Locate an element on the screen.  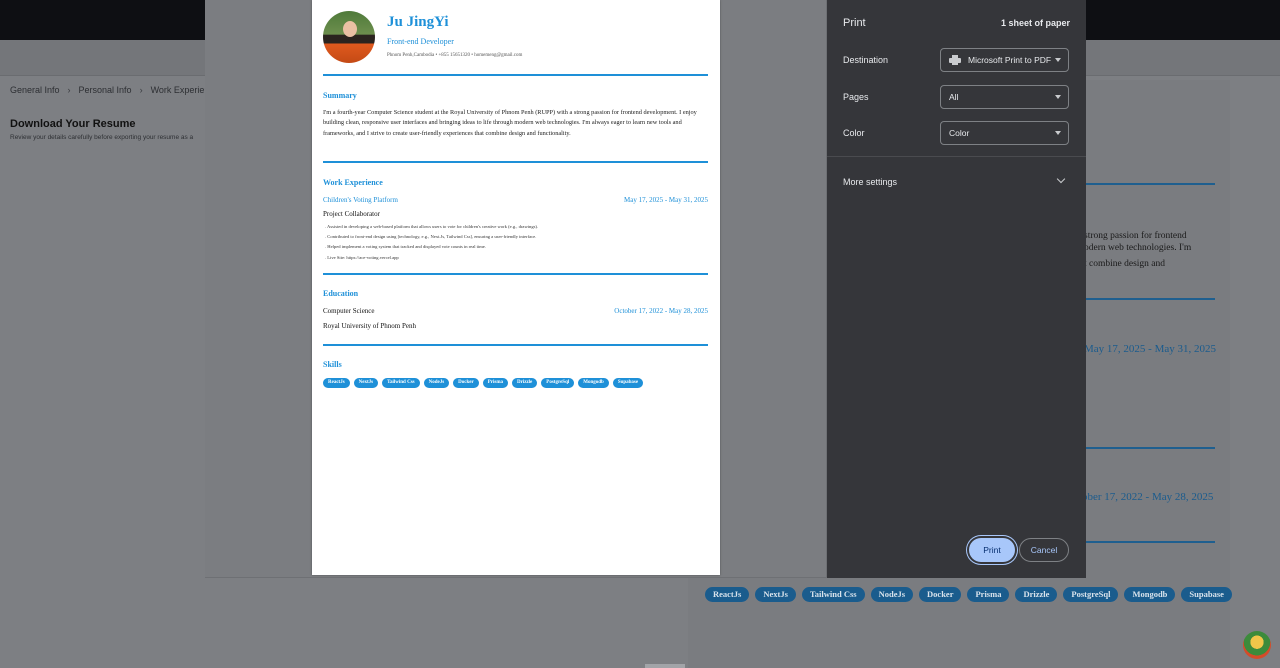
preview-summary-fragment: odern web technologies. I'm is located at coordinates (1138, 248).